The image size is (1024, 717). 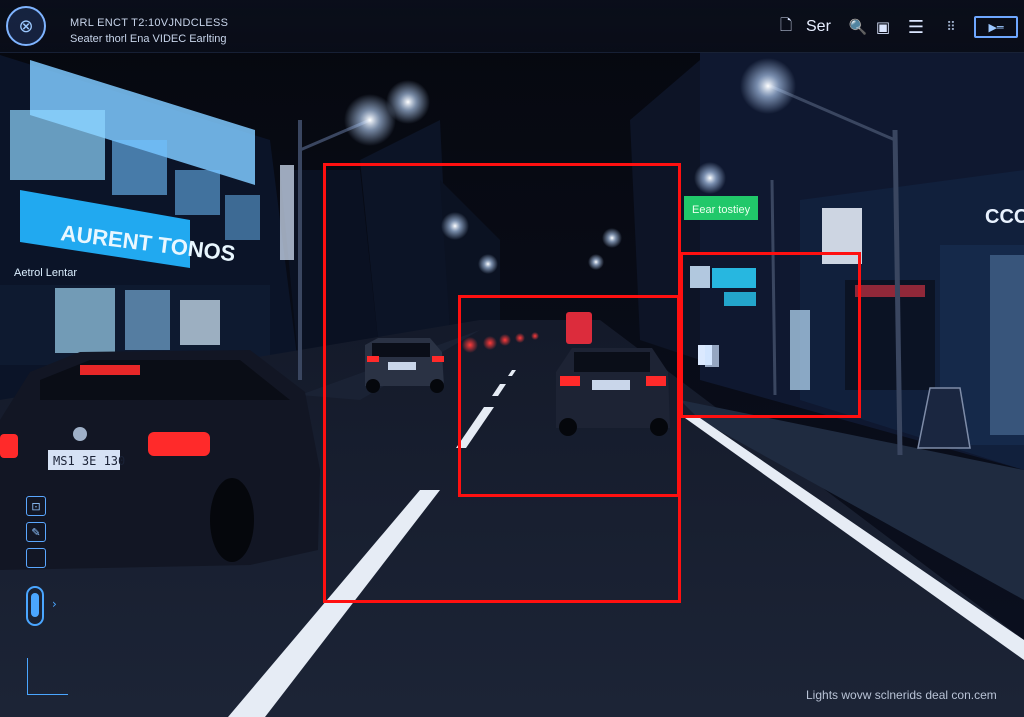 I want to click on pen-tool-icon: ✎, so click(x=36, y=532).